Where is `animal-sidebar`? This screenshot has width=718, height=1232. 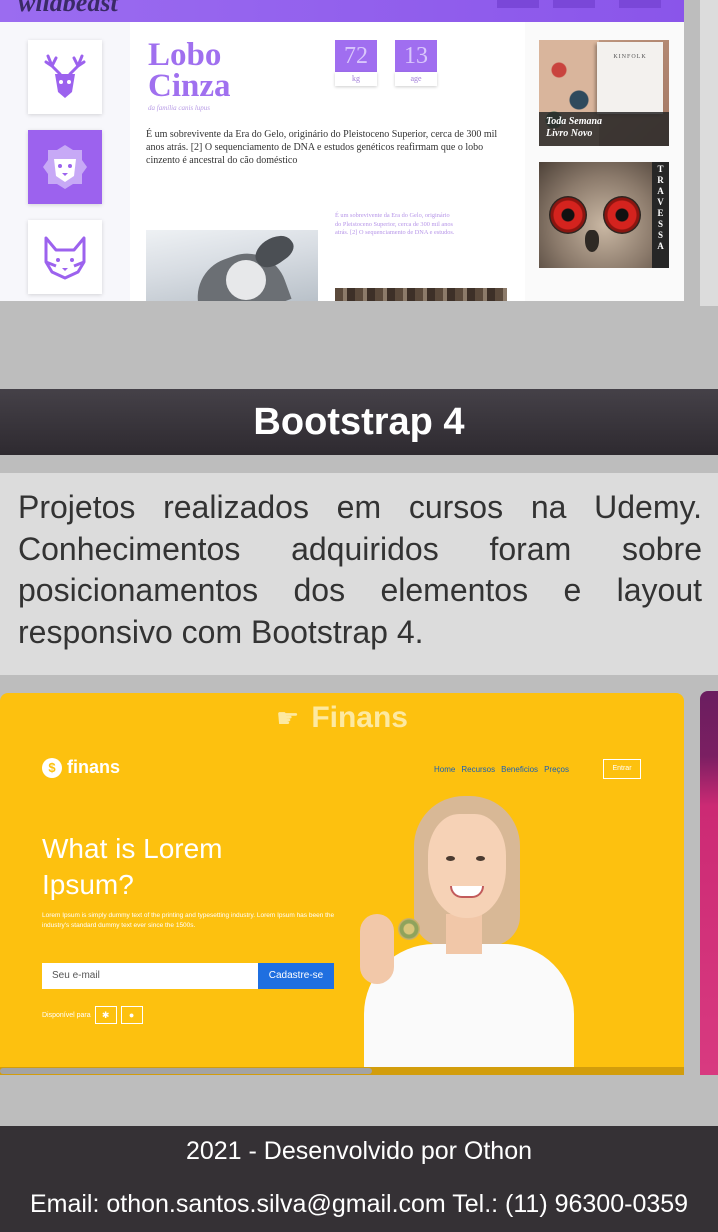
animal-sidebar is located at coordinates (65, 161).